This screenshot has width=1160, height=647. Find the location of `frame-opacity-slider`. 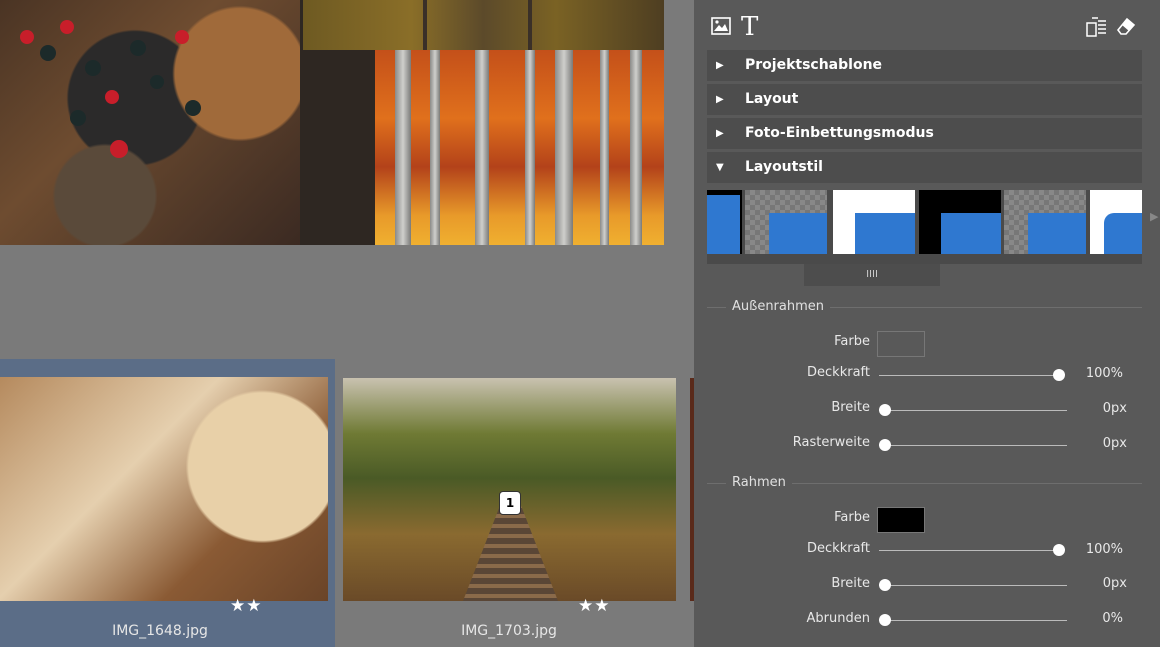

frame-opacity-slider is located at coordinates (969, 550).